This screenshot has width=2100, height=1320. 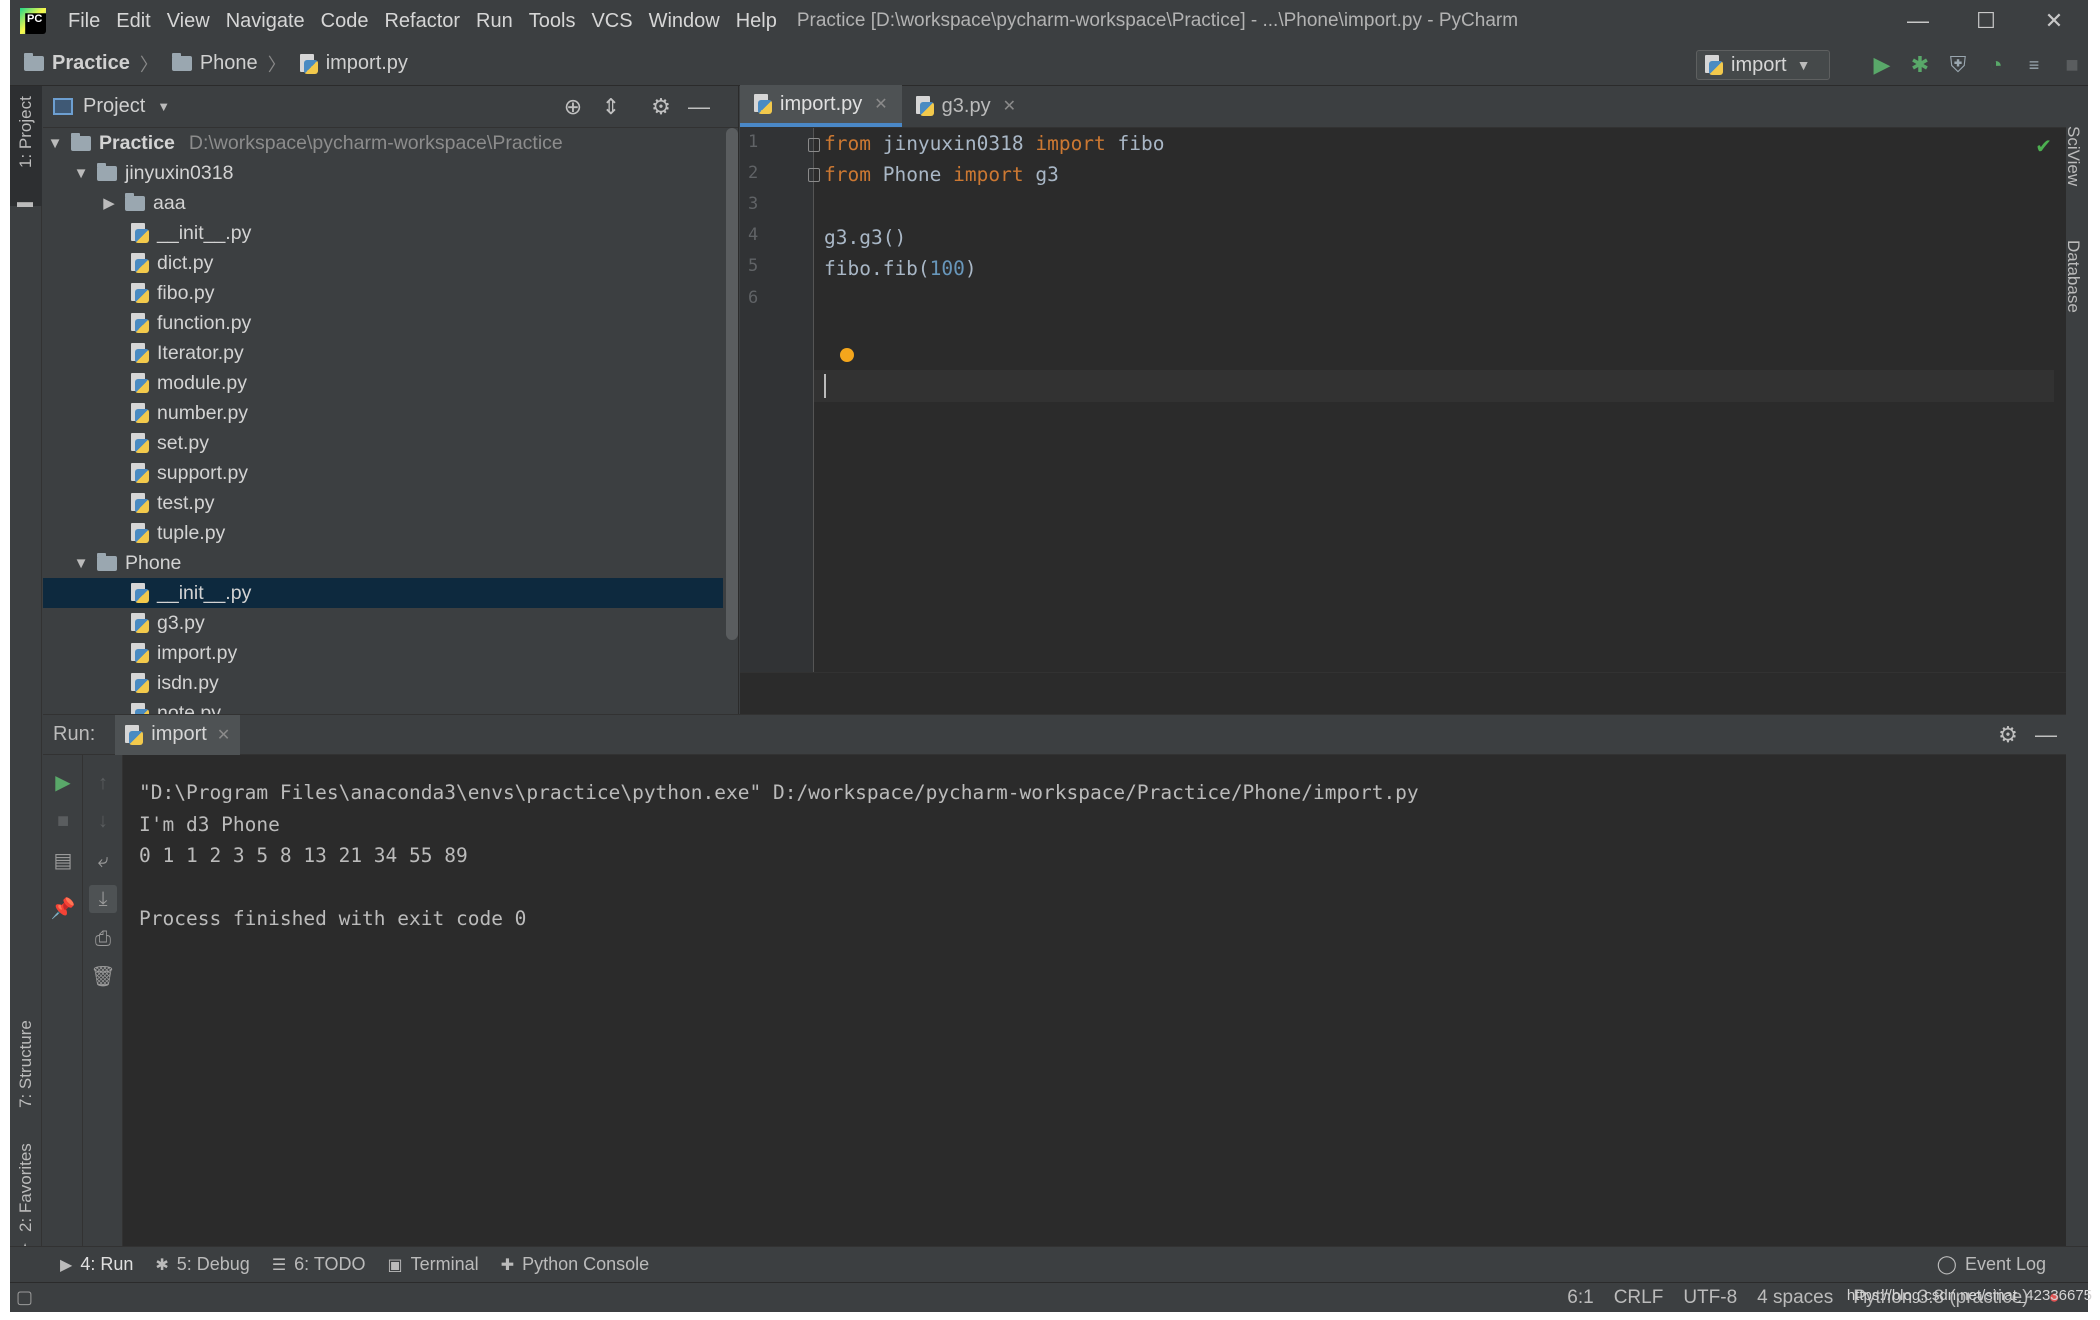 I want to click on run-configuration-select: import ▼, so click(x=1763, y=65).